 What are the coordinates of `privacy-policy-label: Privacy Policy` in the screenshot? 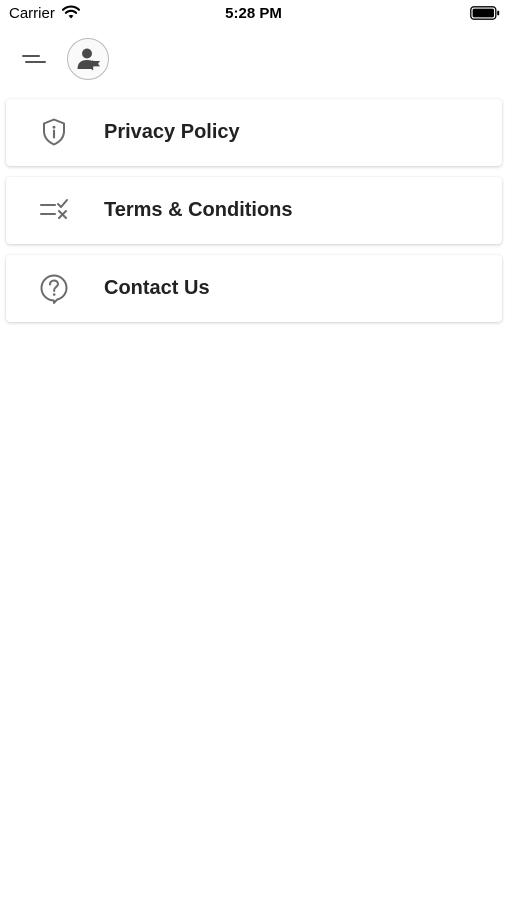 It's located at (172, 132).